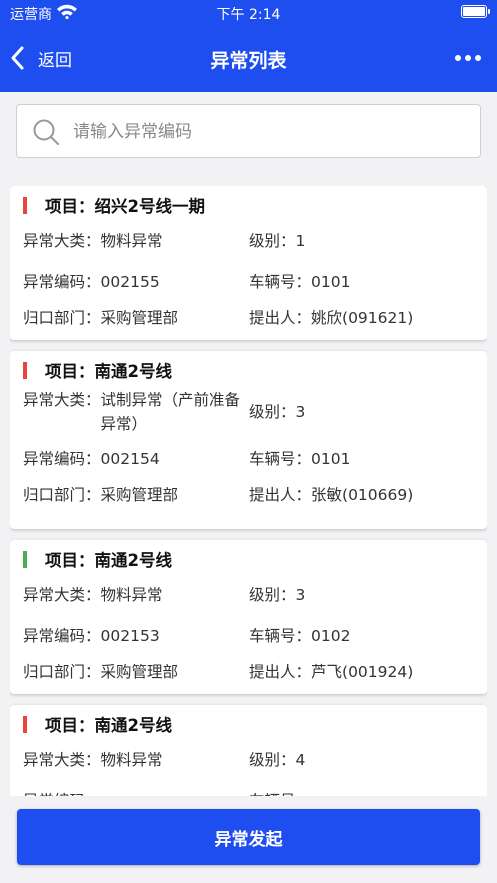 The height and width of the screenshot is (883, 497). What do you see at coordinates (475, 11) in the screenshot?
I see `battery-icon` at bounding box center [475, 11].